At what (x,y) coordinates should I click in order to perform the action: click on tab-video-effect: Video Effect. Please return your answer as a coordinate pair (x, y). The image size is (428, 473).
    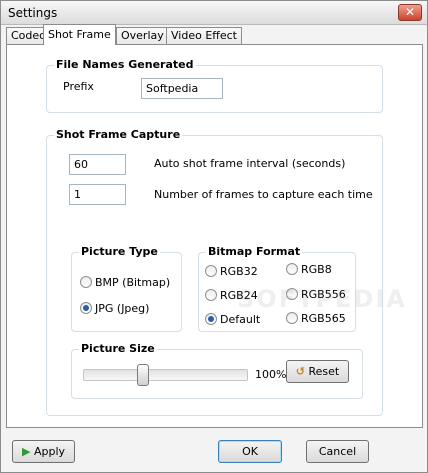
    Looking at the image, I should click on (204, 35).